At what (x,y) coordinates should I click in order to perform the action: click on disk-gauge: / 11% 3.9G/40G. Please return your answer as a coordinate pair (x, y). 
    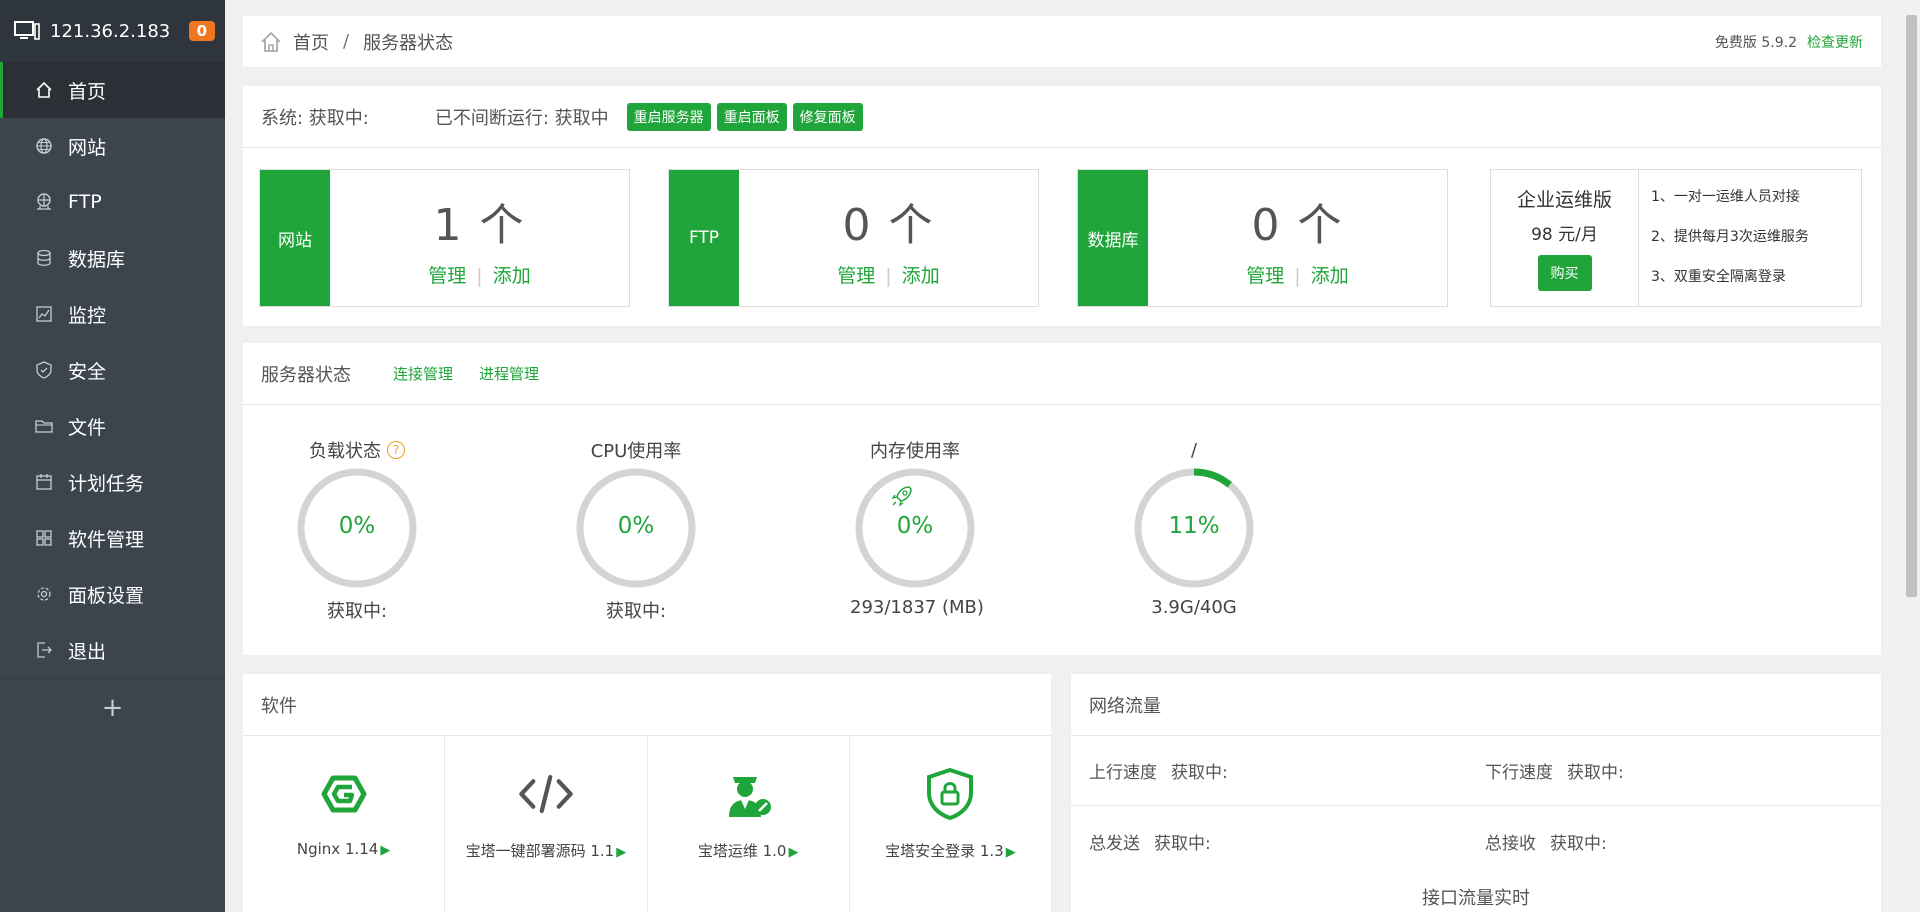
    Looking at the image, I should click on (1194, 527).